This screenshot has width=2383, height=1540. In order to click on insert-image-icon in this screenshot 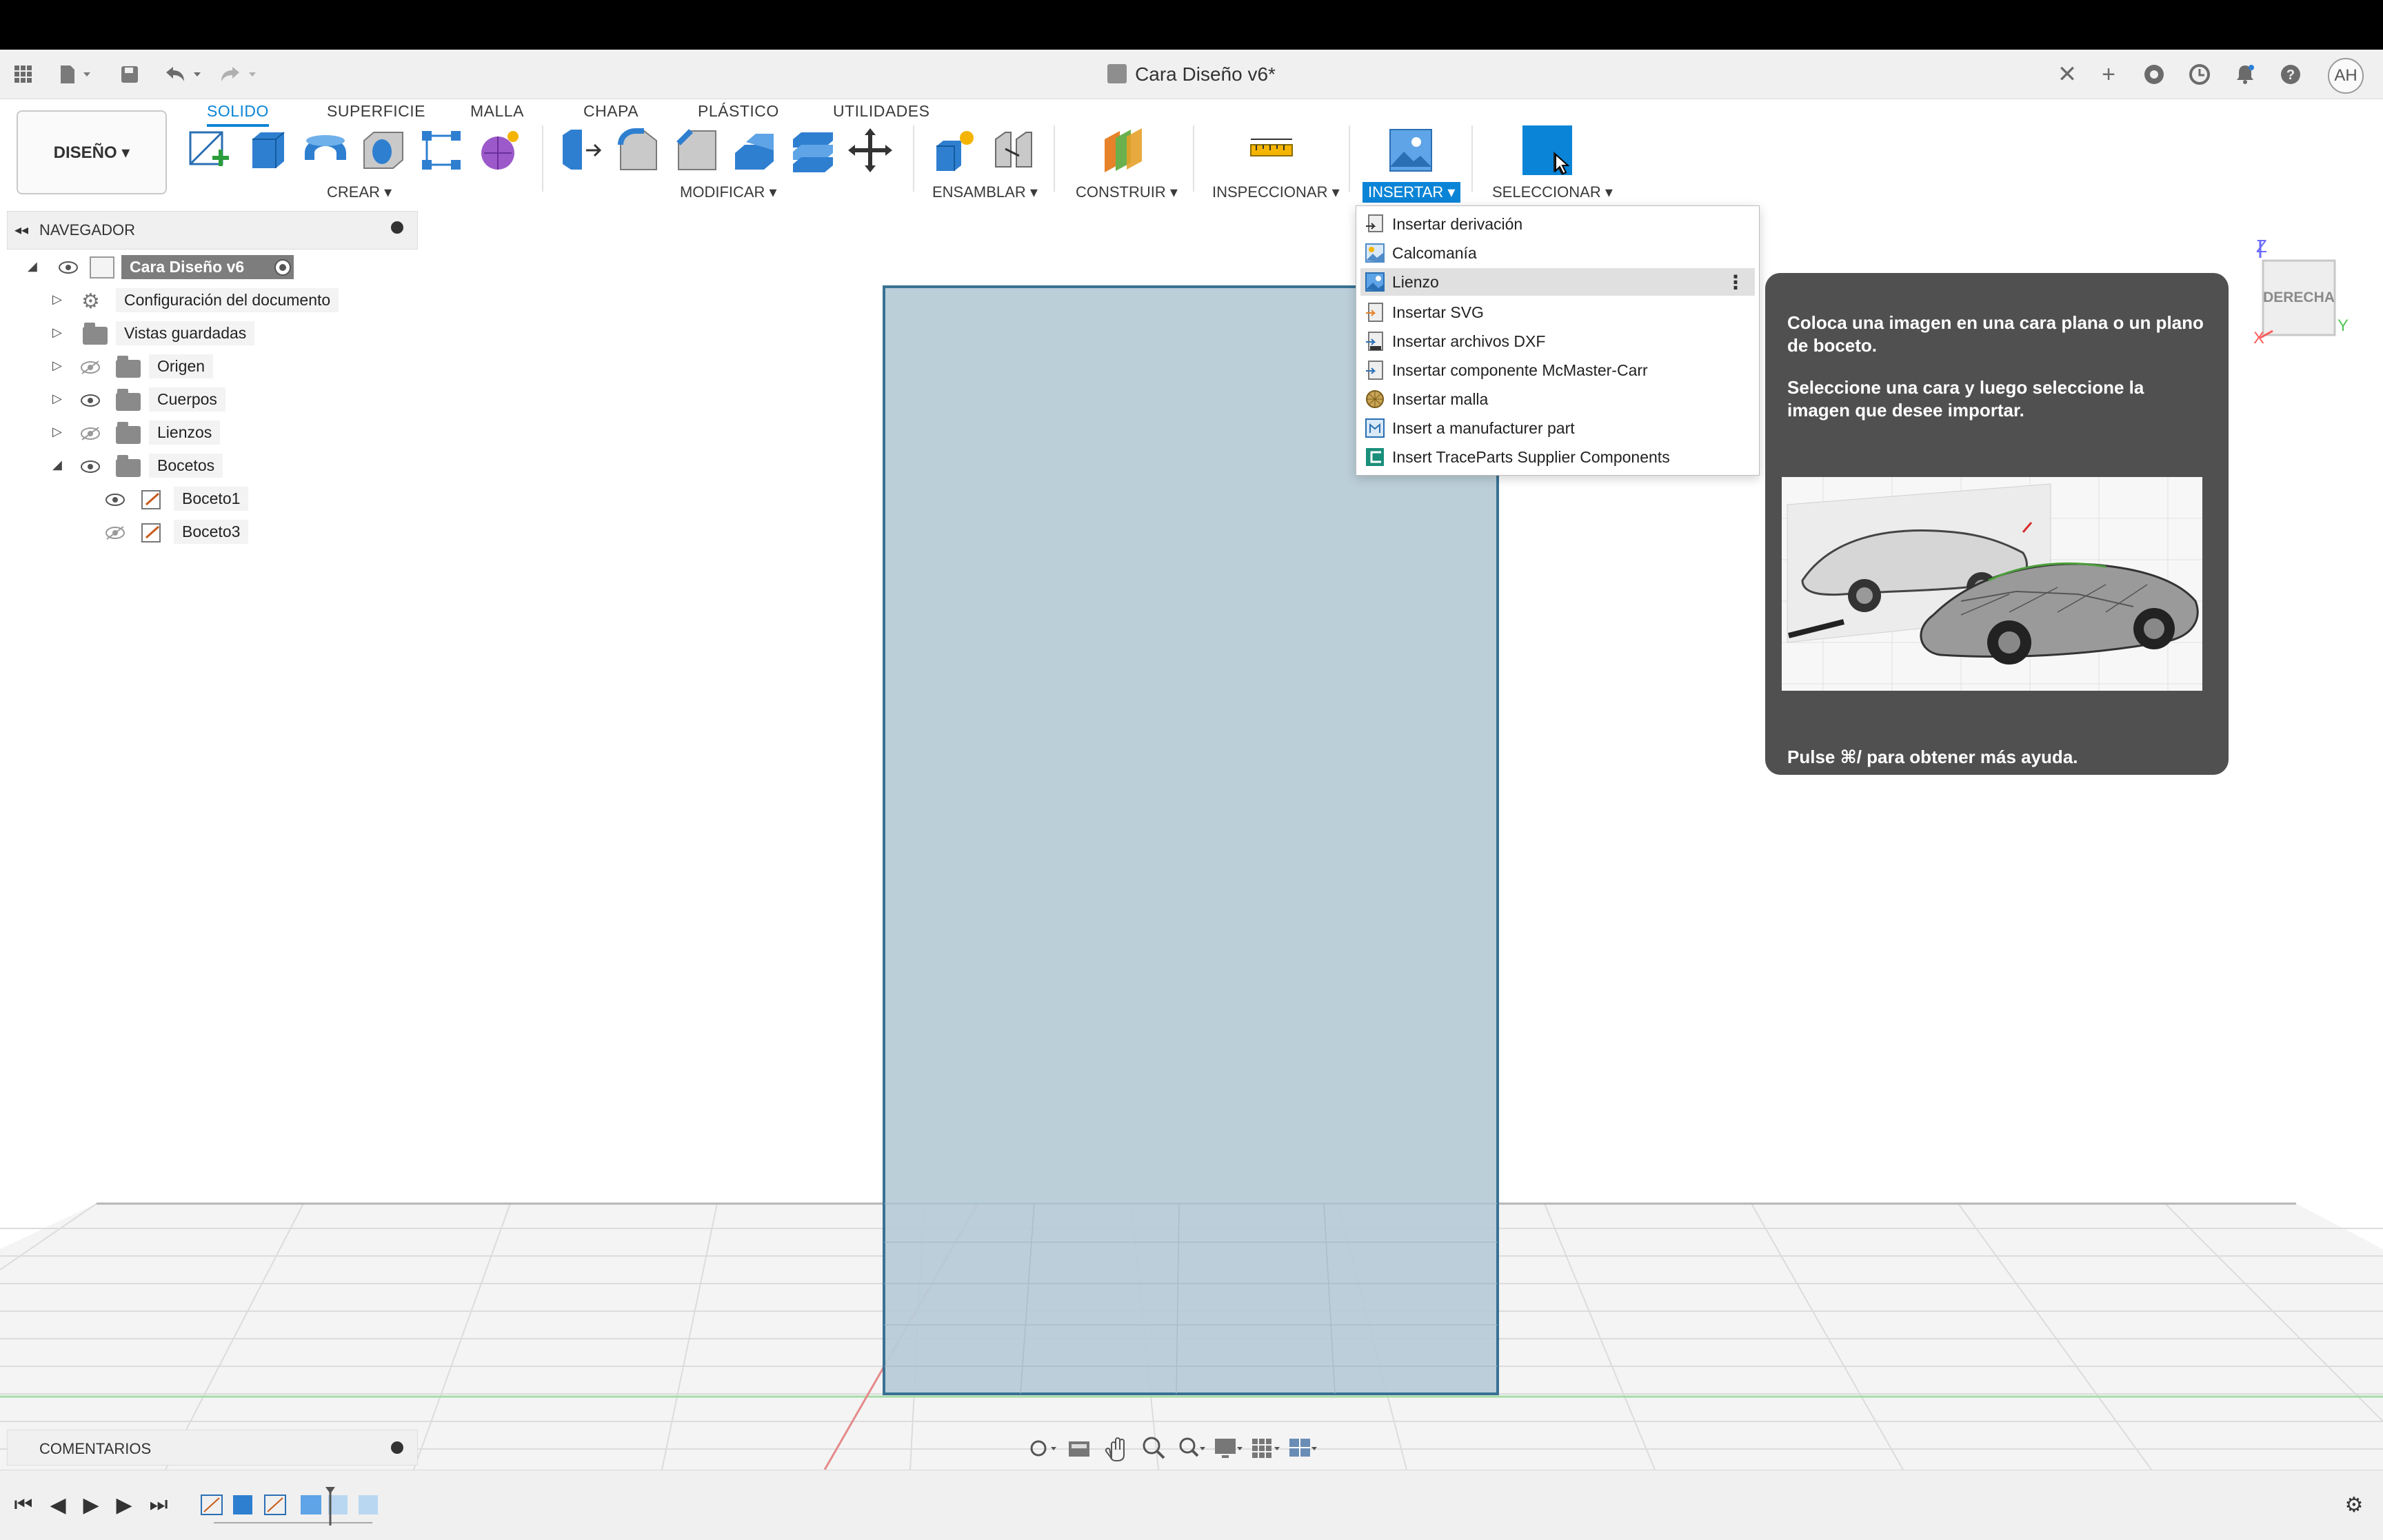, I will do `click(1411, 150)`.